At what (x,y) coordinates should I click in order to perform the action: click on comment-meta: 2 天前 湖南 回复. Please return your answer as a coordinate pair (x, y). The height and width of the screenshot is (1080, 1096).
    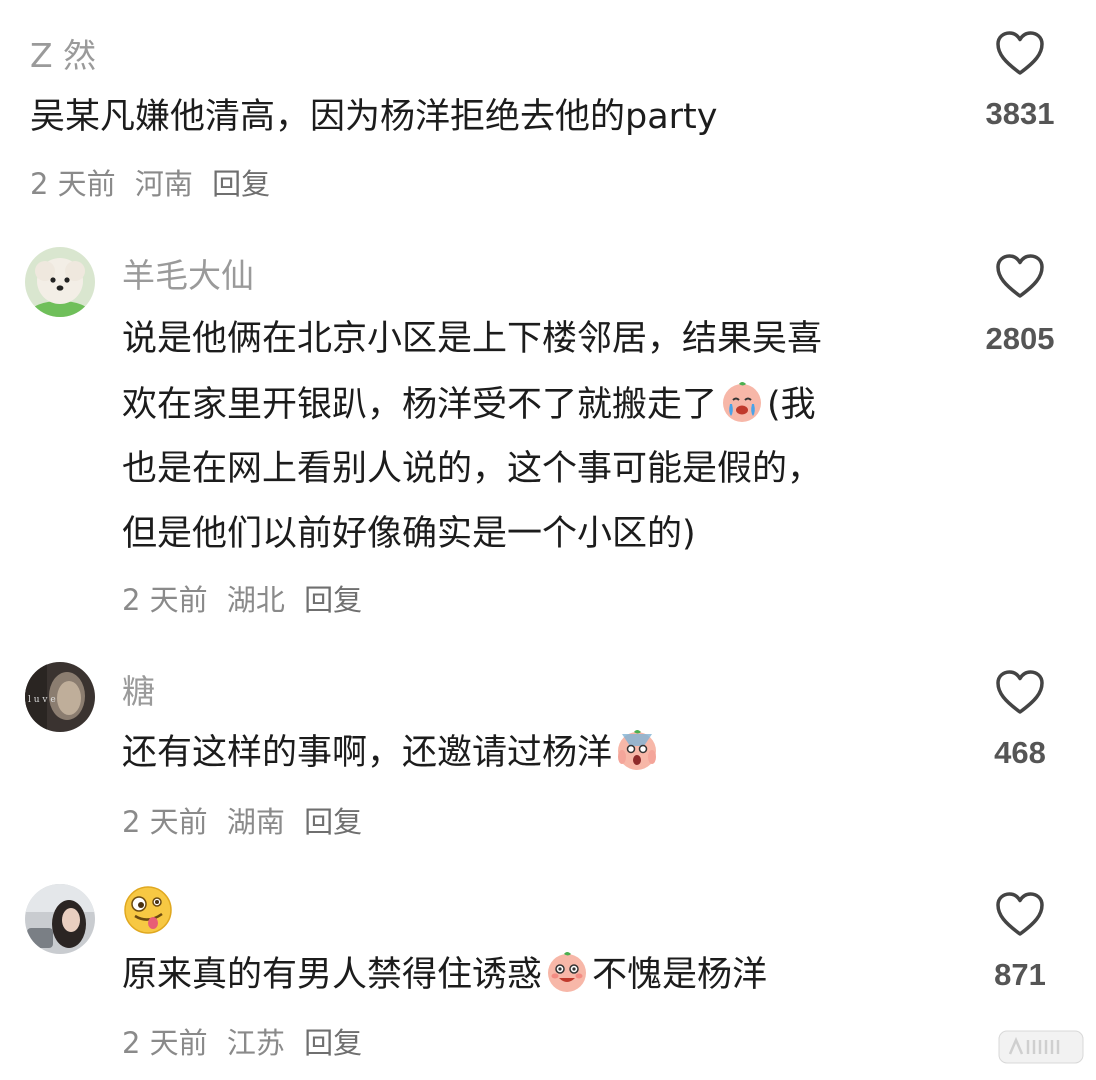
    Looking at the image, I should click on (247, 822).